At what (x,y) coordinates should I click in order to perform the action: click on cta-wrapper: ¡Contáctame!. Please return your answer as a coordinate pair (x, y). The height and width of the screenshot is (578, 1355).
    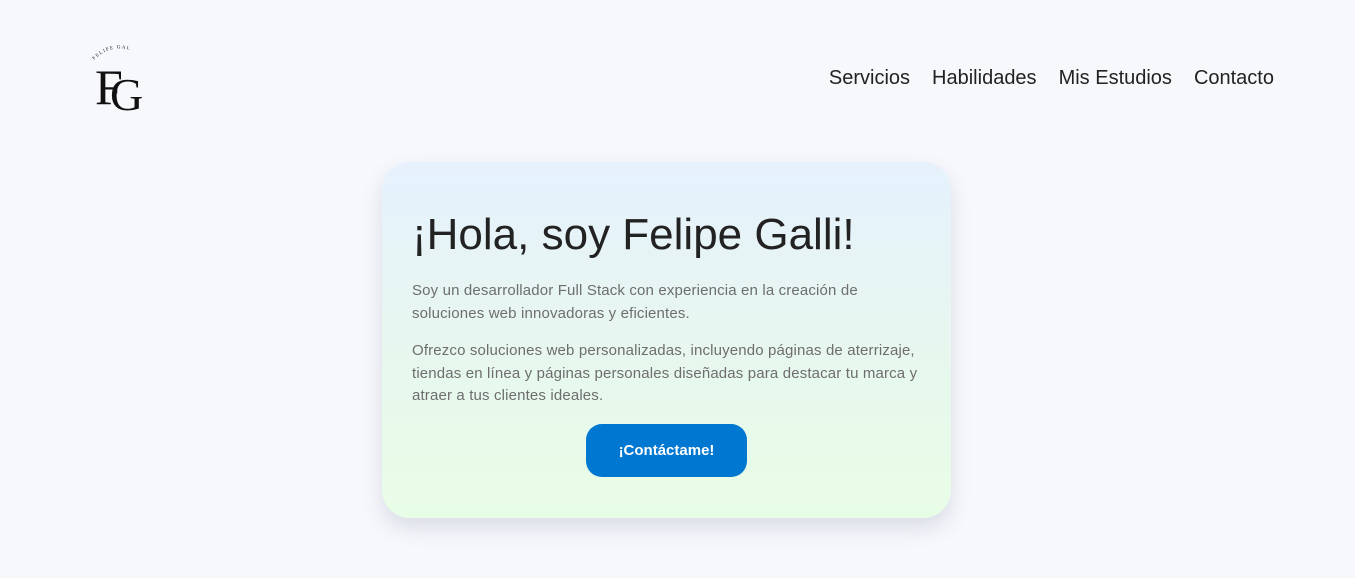
    Looking at the image, I should click on (666, 450).